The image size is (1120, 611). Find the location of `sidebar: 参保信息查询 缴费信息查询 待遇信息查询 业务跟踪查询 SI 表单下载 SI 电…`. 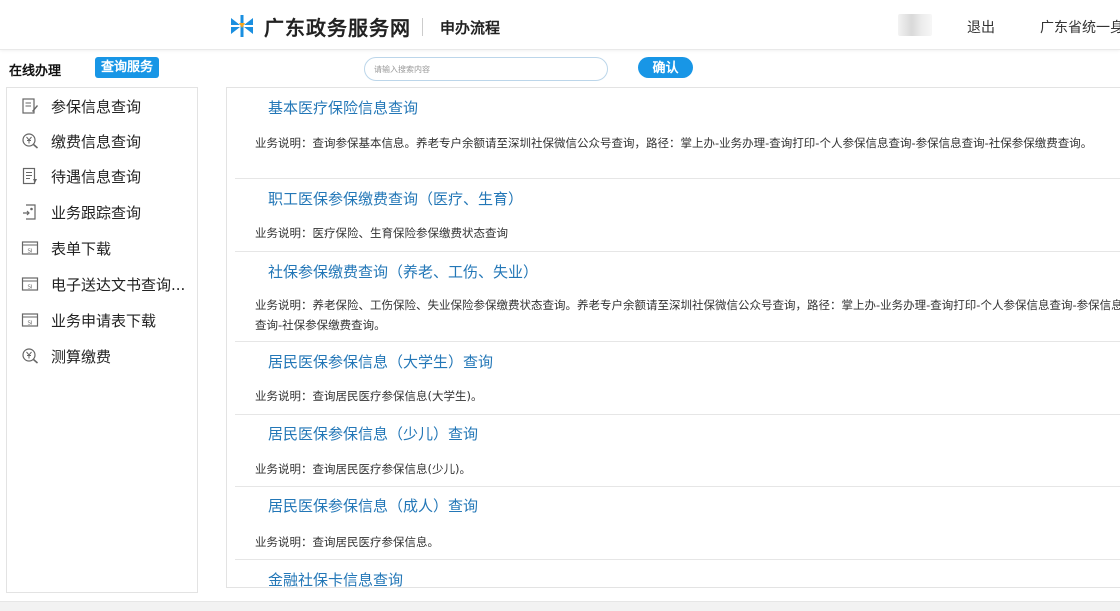

sidebar: 参保信息查询 缴费信息查询 待遇信息查询 业务跟踪查询 SI 表单下载 SI 电… is located at coordinates (102, 340).